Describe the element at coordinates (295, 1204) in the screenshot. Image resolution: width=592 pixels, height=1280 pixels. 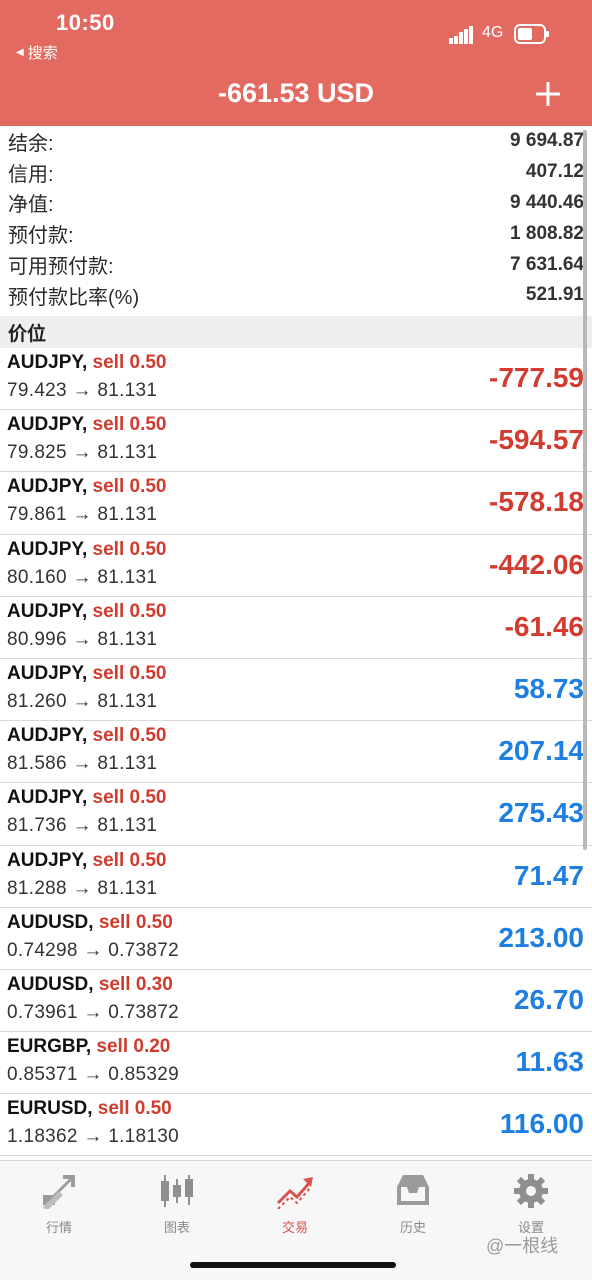
I see `tab-trade: 交易` at that location.